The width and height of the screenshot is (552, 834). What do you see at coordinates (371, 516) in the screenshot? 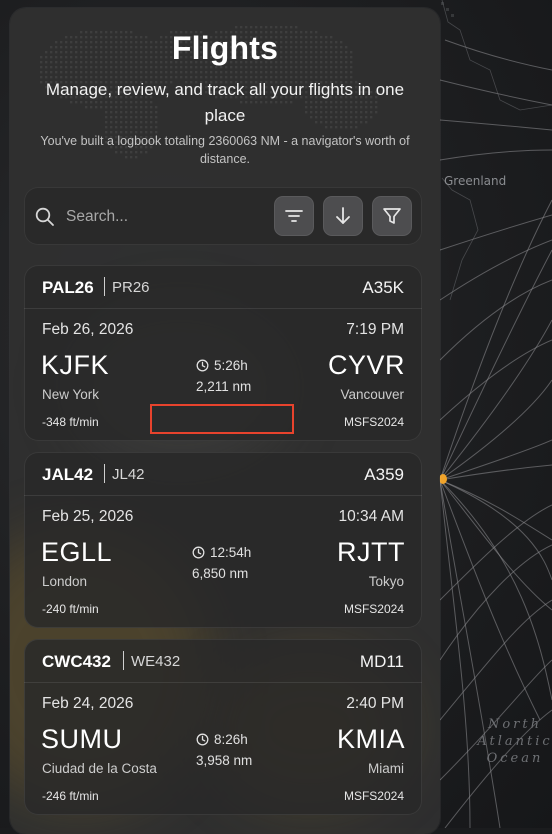
I see `flight-time: 10:34 AM` at bounding box center [371, 516].